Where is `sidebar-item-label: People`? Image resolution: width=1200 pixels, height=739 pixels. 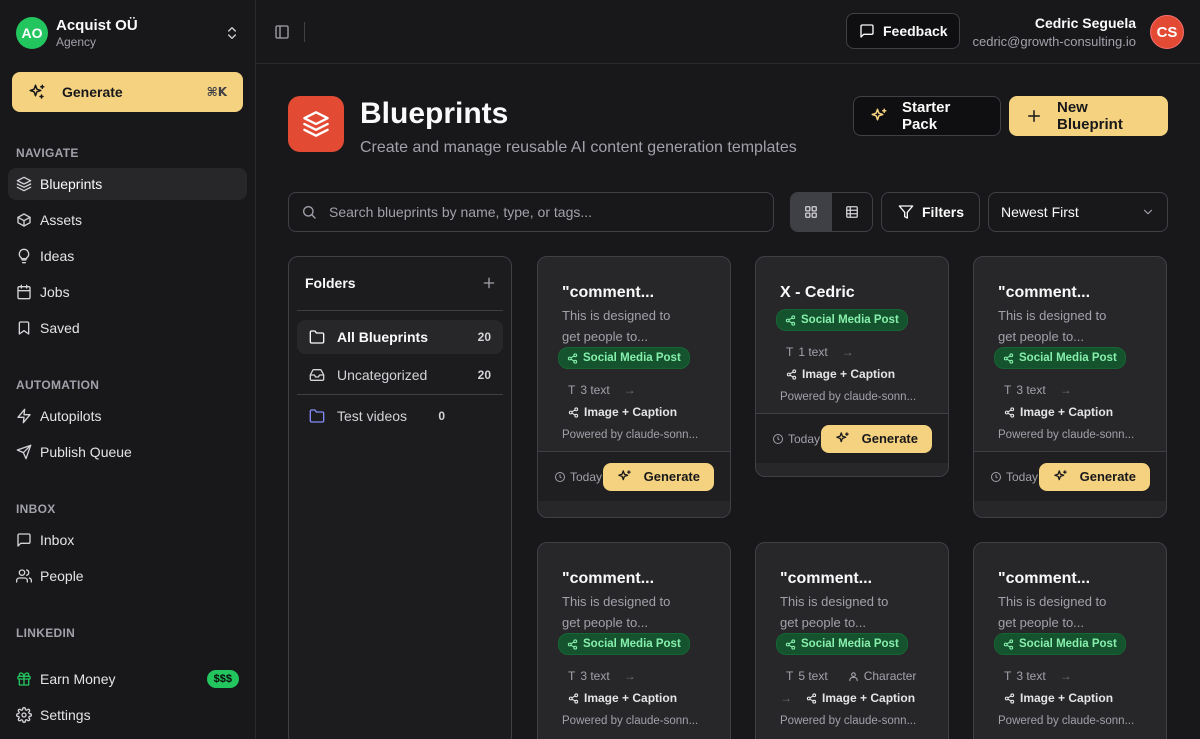
sidebar-item-label: People is located at coordinates (62, 576).